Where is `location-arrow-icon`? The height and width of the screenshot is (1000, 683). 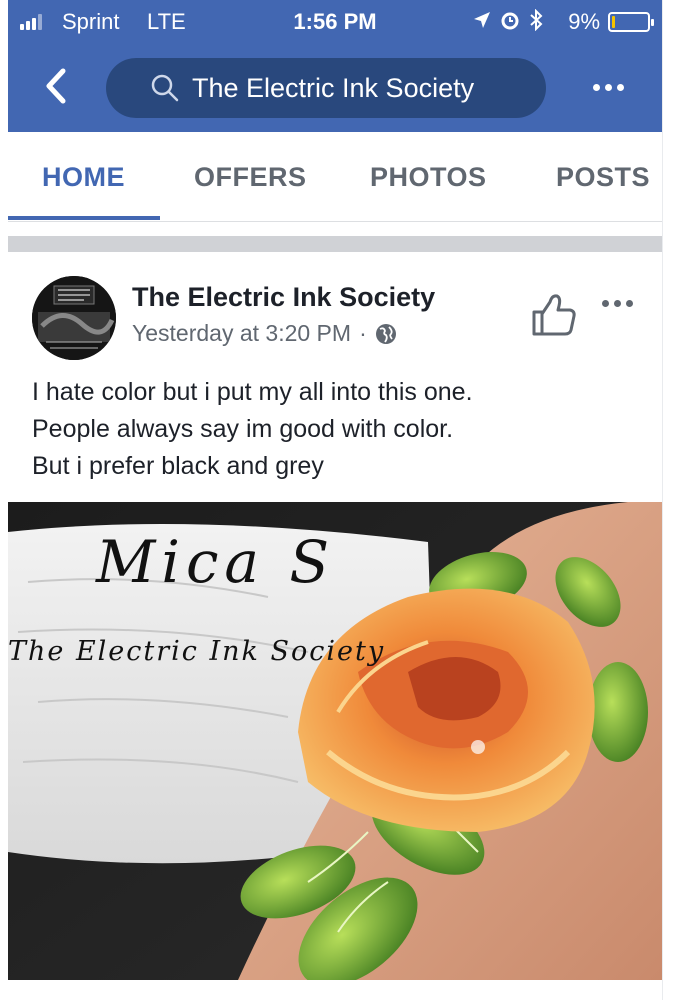 location-arrow-icon is located at coordinates (482, 20).